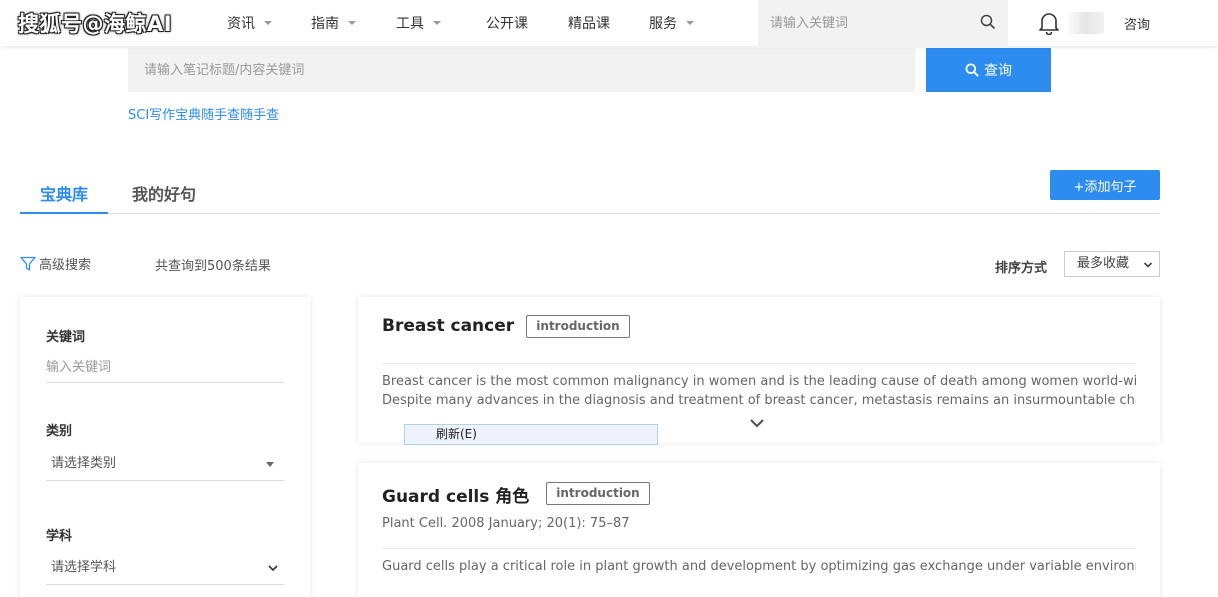 The height and width of the screenshot is (597, 1218). Describe the element at coordinates (28, 263) in the screenshot. I see `filter-icon` at that location.